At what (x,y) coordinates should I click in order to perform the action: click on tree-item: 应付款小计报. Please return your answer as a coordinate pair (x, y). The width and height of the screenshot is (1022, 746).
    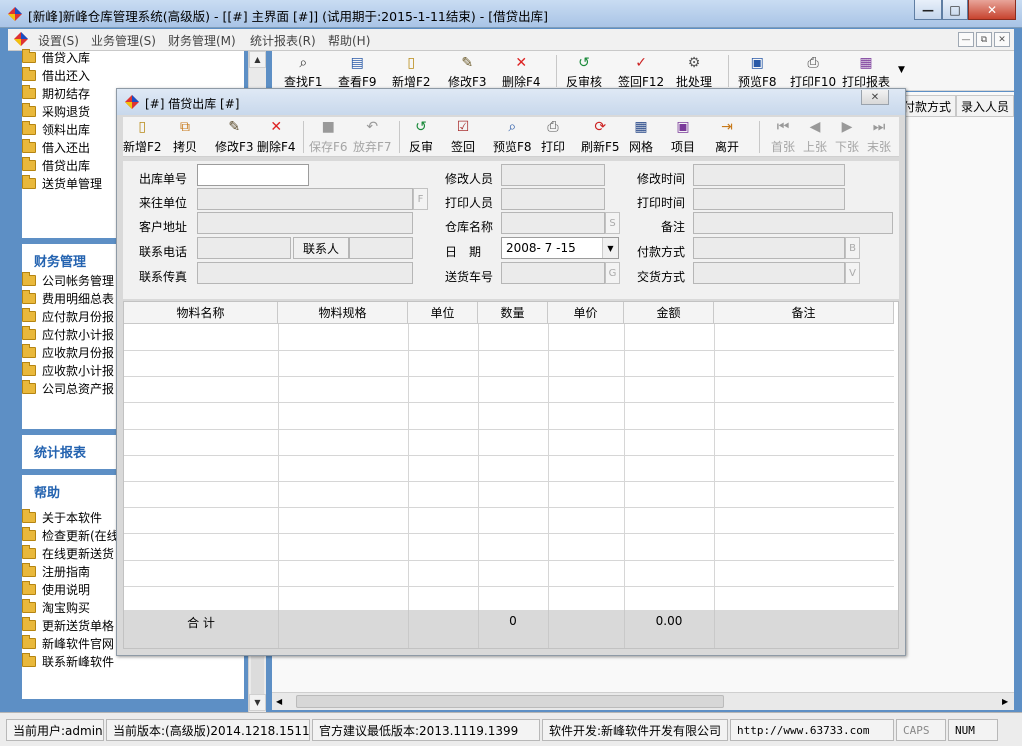
    Looking at the image, I should click on (68, 334).